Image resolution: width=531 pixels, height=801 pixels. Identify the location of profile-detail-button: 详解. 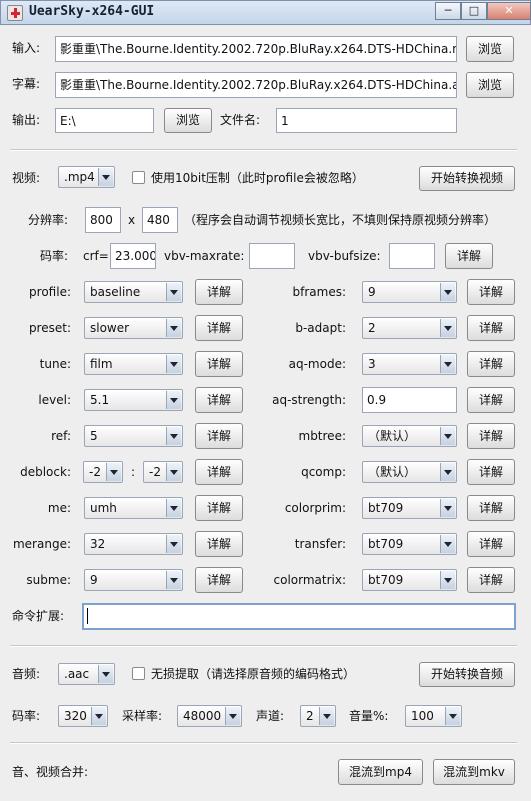
(219, 292).